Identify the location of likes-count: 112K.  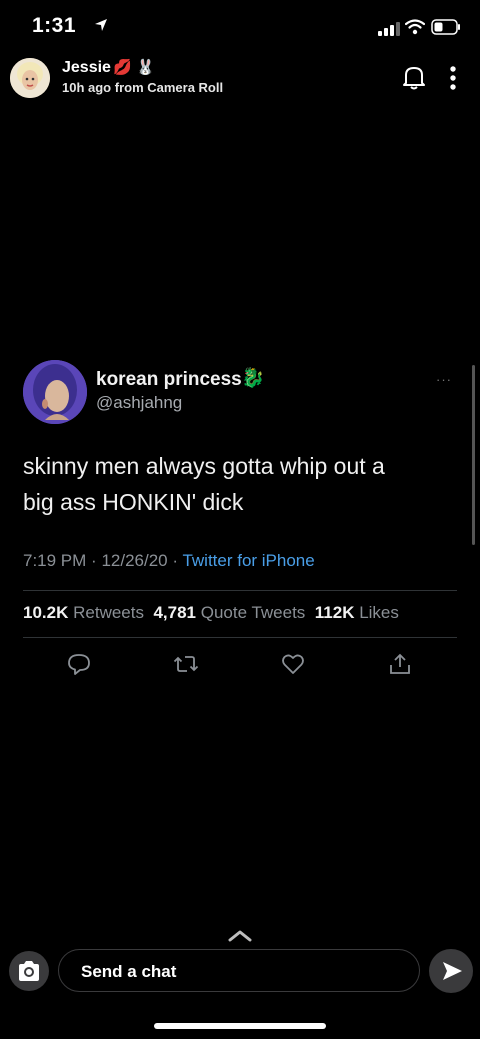
(335, 612).